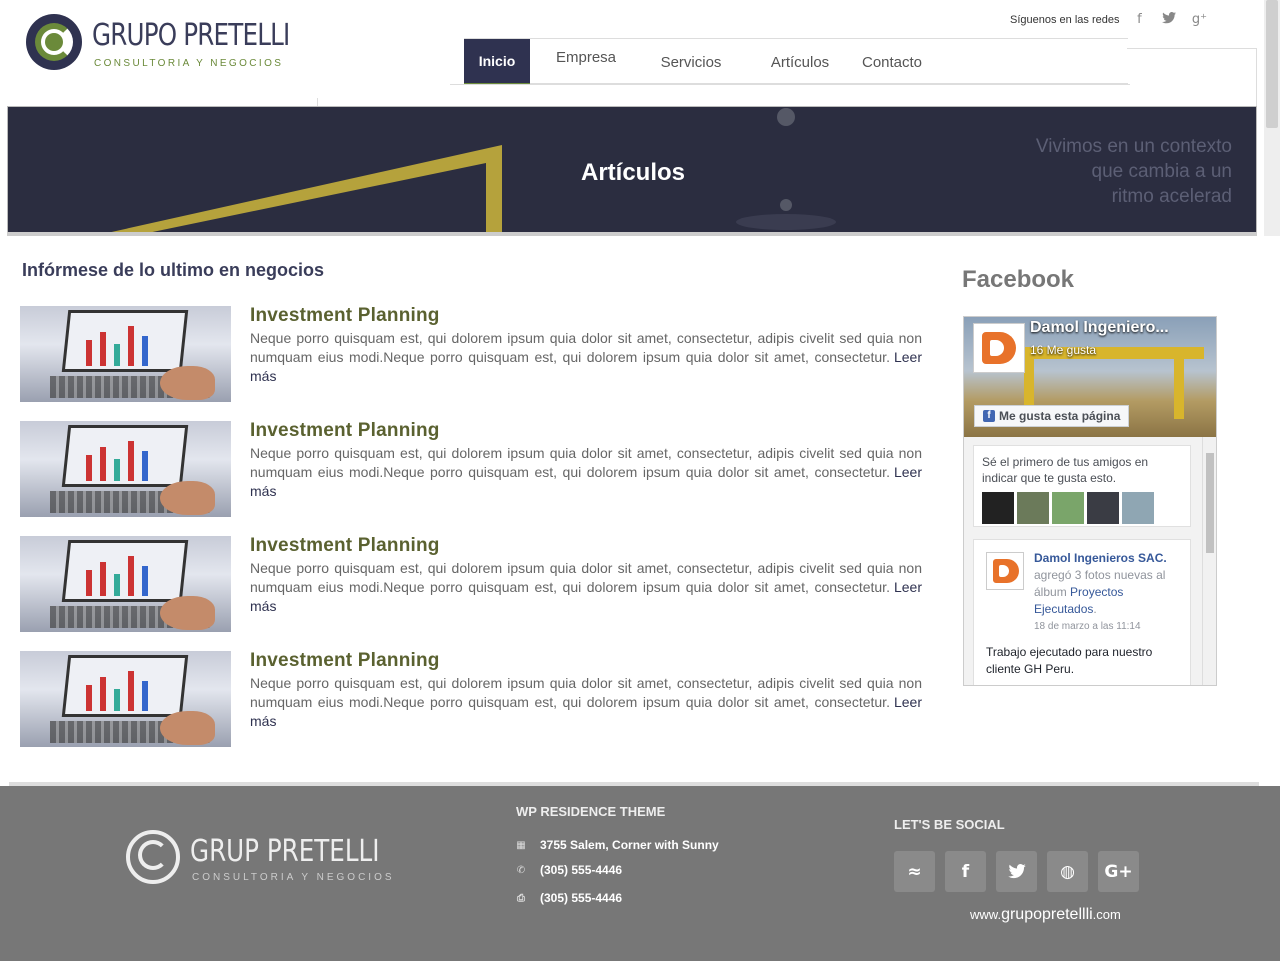 The image size is (1280, 961). I want to click on footer-logo: GRUP PRETELLI CONSULTORIA Y NEGOCIOS, so click(259, 860).